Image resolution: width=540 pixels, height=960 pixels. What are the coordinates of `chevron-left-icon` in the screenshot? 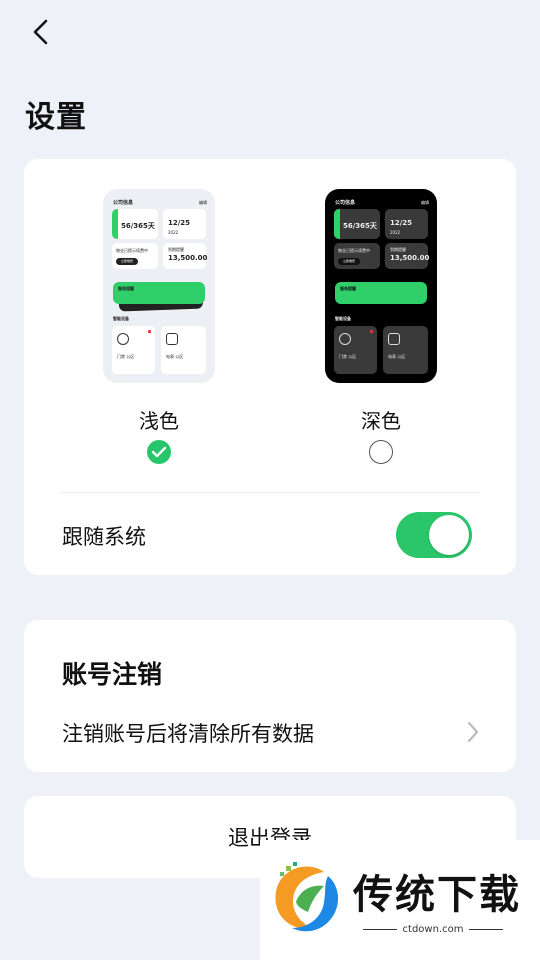 It's located at (40, 32).